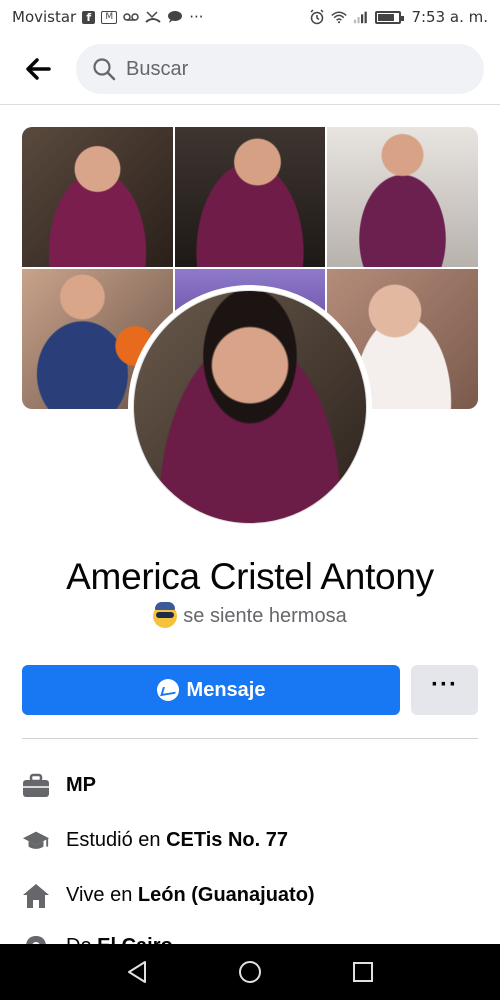  I want to click on carrier-label: Movistar, so click(44, 17).